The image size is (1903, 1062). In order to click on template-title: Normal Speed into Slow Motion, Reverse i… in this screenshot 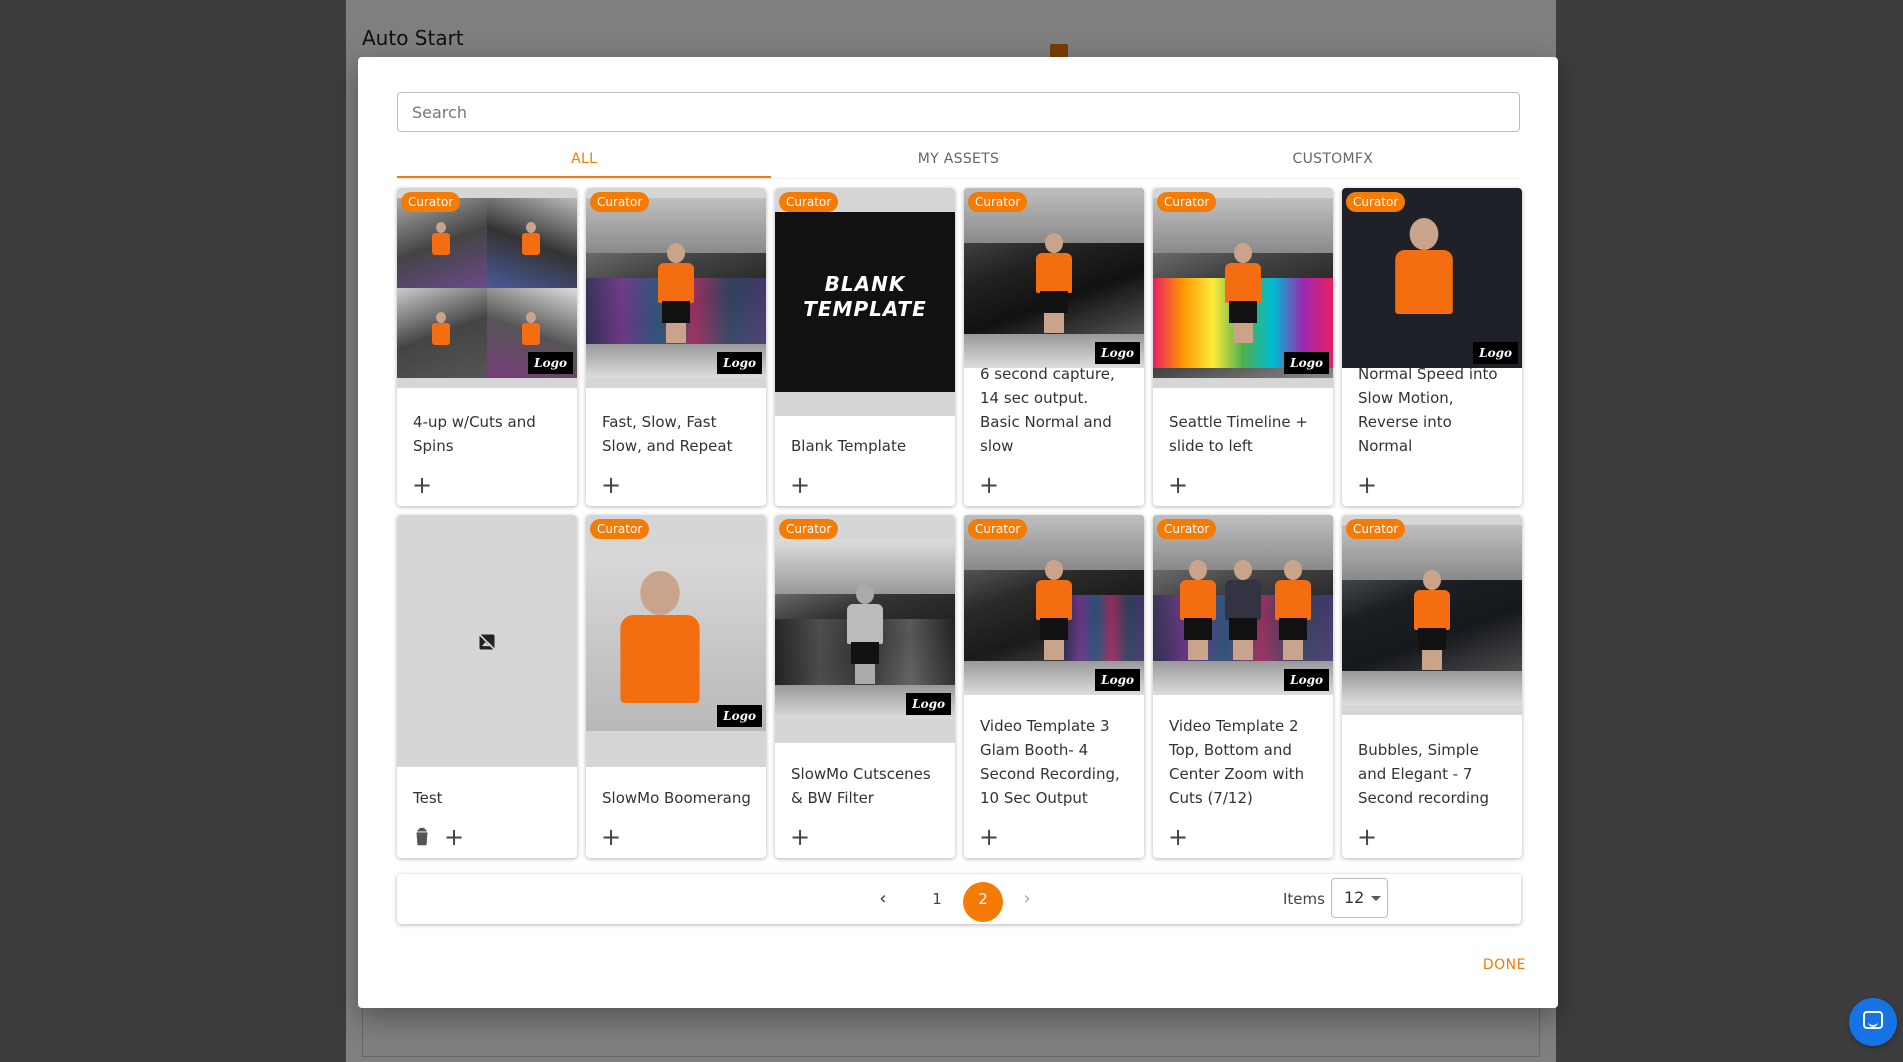, I will do `click(1428, 410)`.